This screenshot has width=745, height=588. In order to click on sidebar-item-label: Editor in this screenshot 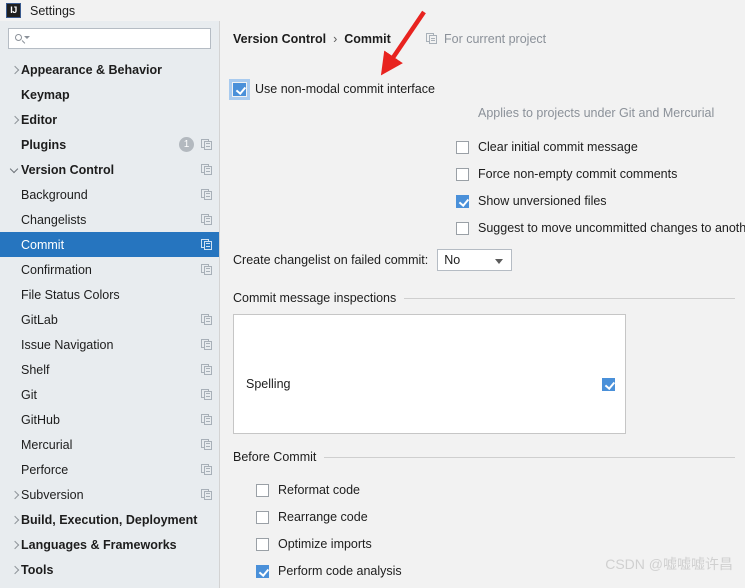, I will do `click(39, 119)`.